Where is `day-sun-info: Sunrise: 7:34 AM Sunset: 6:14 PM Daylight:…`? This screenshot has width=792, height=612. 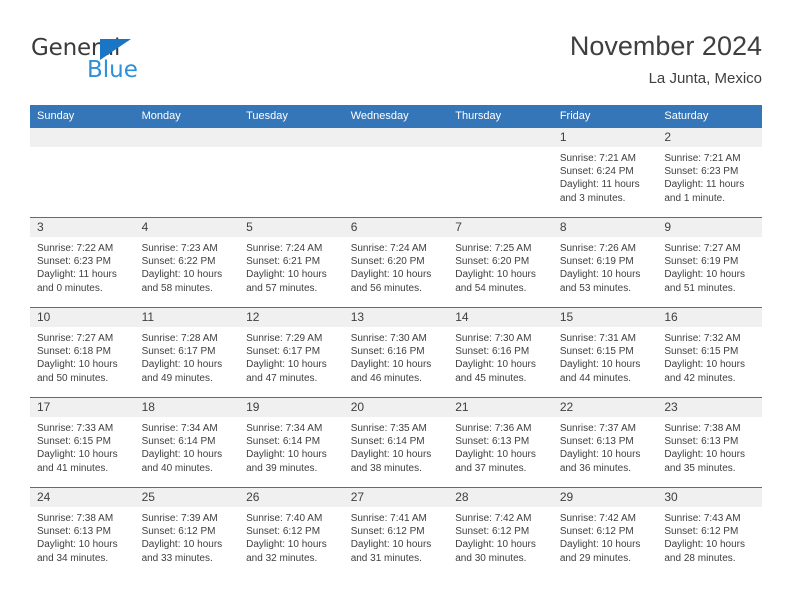
day-sun-info: Sunrise: 7:34 AM Sunset: 6:14 PM Daylight:… is located at coordinates (291, 446).